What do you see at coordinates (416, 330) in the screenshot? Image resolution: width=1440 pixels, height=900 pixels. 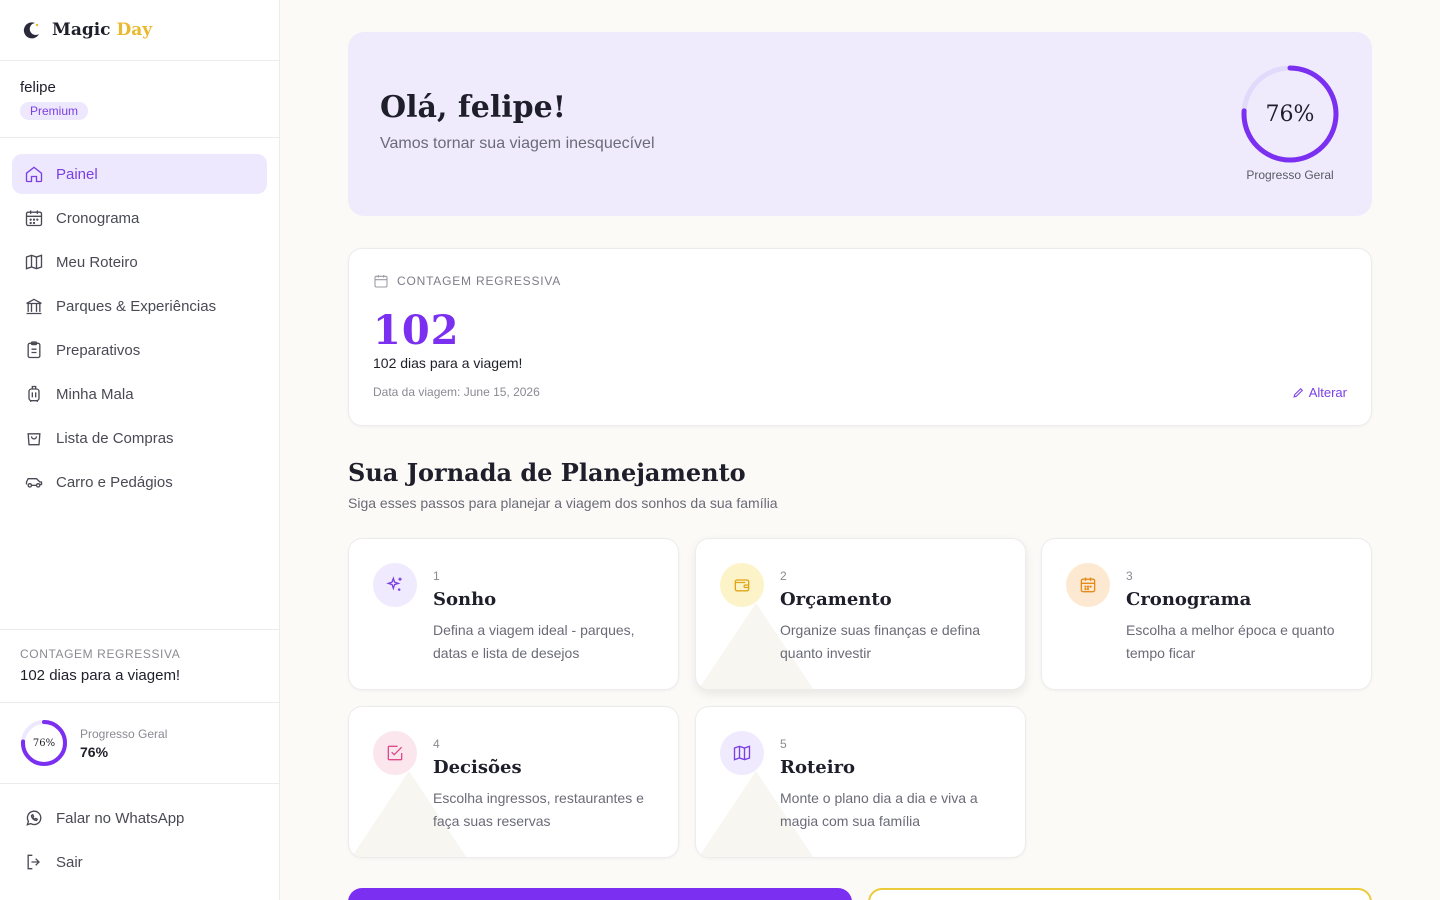 I see `countdown-days-number: 102` at bounding box center [416, 330].